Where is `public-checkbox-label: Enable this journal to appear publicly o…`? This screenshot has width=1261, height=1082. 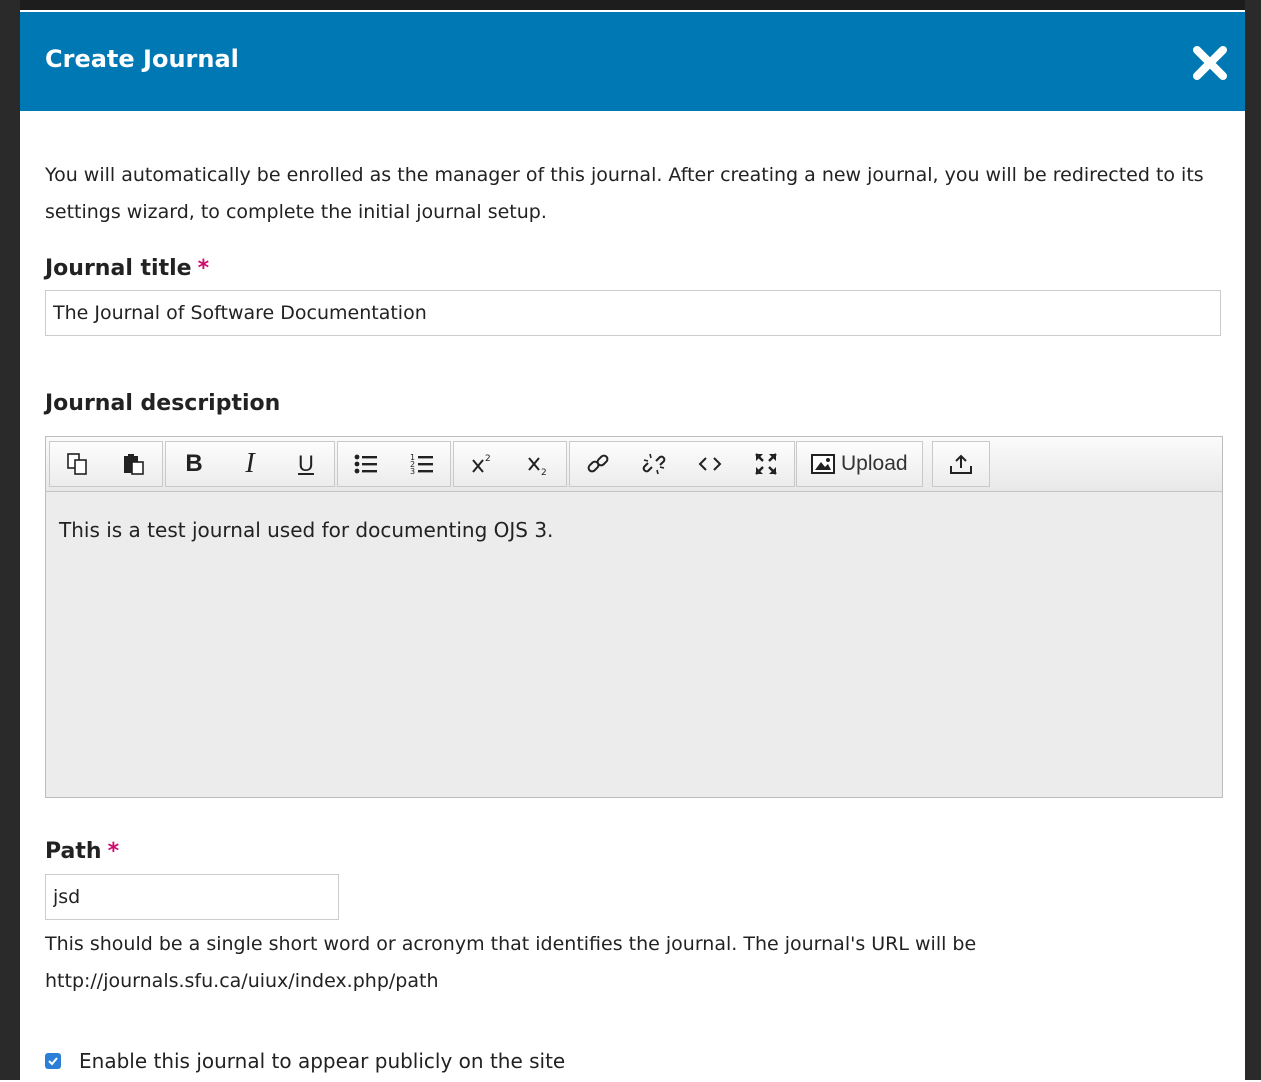 public-checkbox-label: Enable this journal to appear publicly o… is located at coordinates (322, 1061).